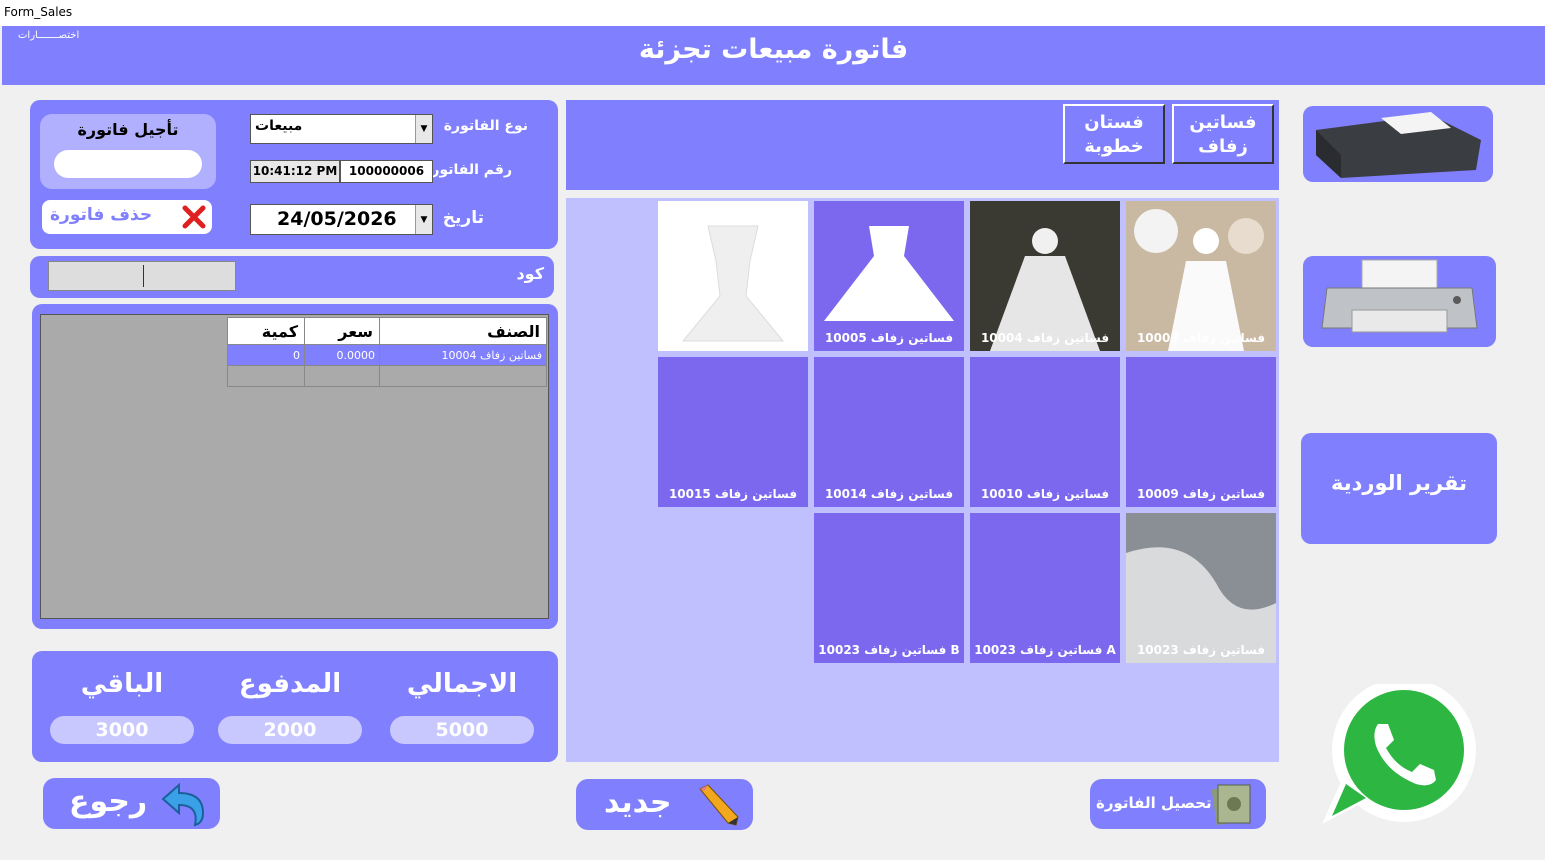 Image resolution: width=1545 pixels, height=860 pixels. What do you see at coordinates (530, 273) in the screenshot?
I see `code-label: كود` at bounding box center [530, 273].